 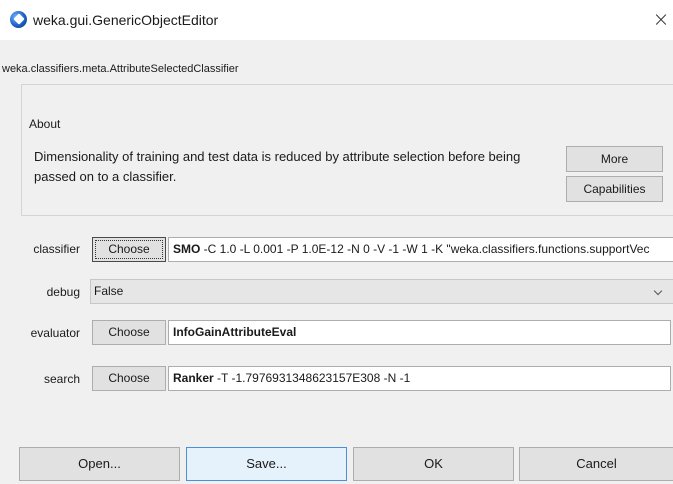 I want to click on chevron-down-icon, so click(x=658, y=291).